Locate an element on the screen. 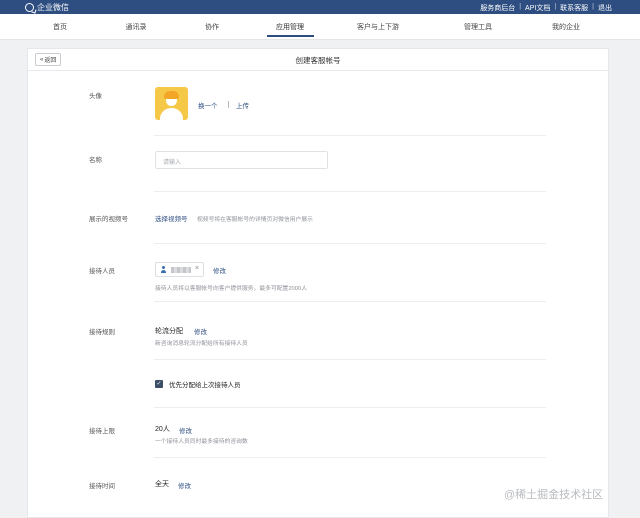  limit-value: 20人 is located at coordinates (162, 429).